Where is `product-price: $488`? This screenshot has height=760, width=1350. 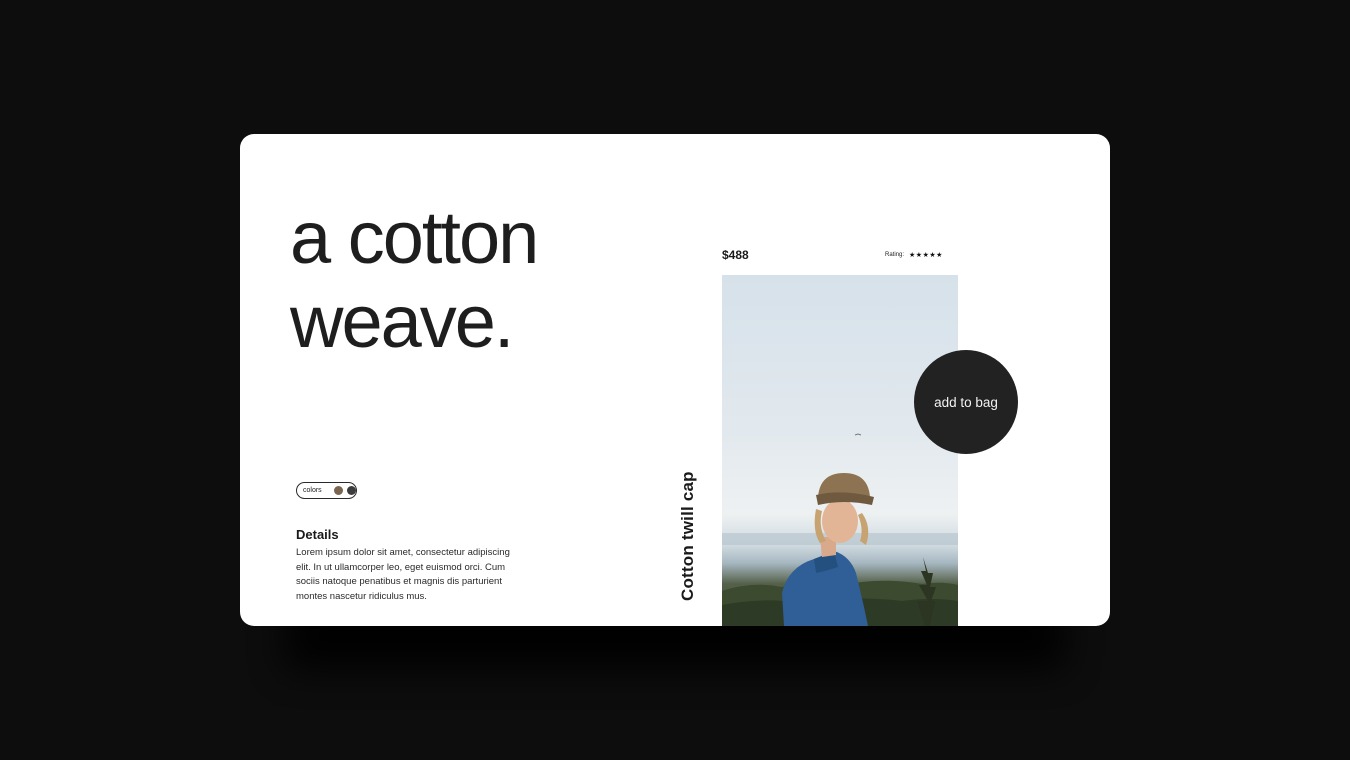
product-price: $488 is located at coordinates (735, 255).